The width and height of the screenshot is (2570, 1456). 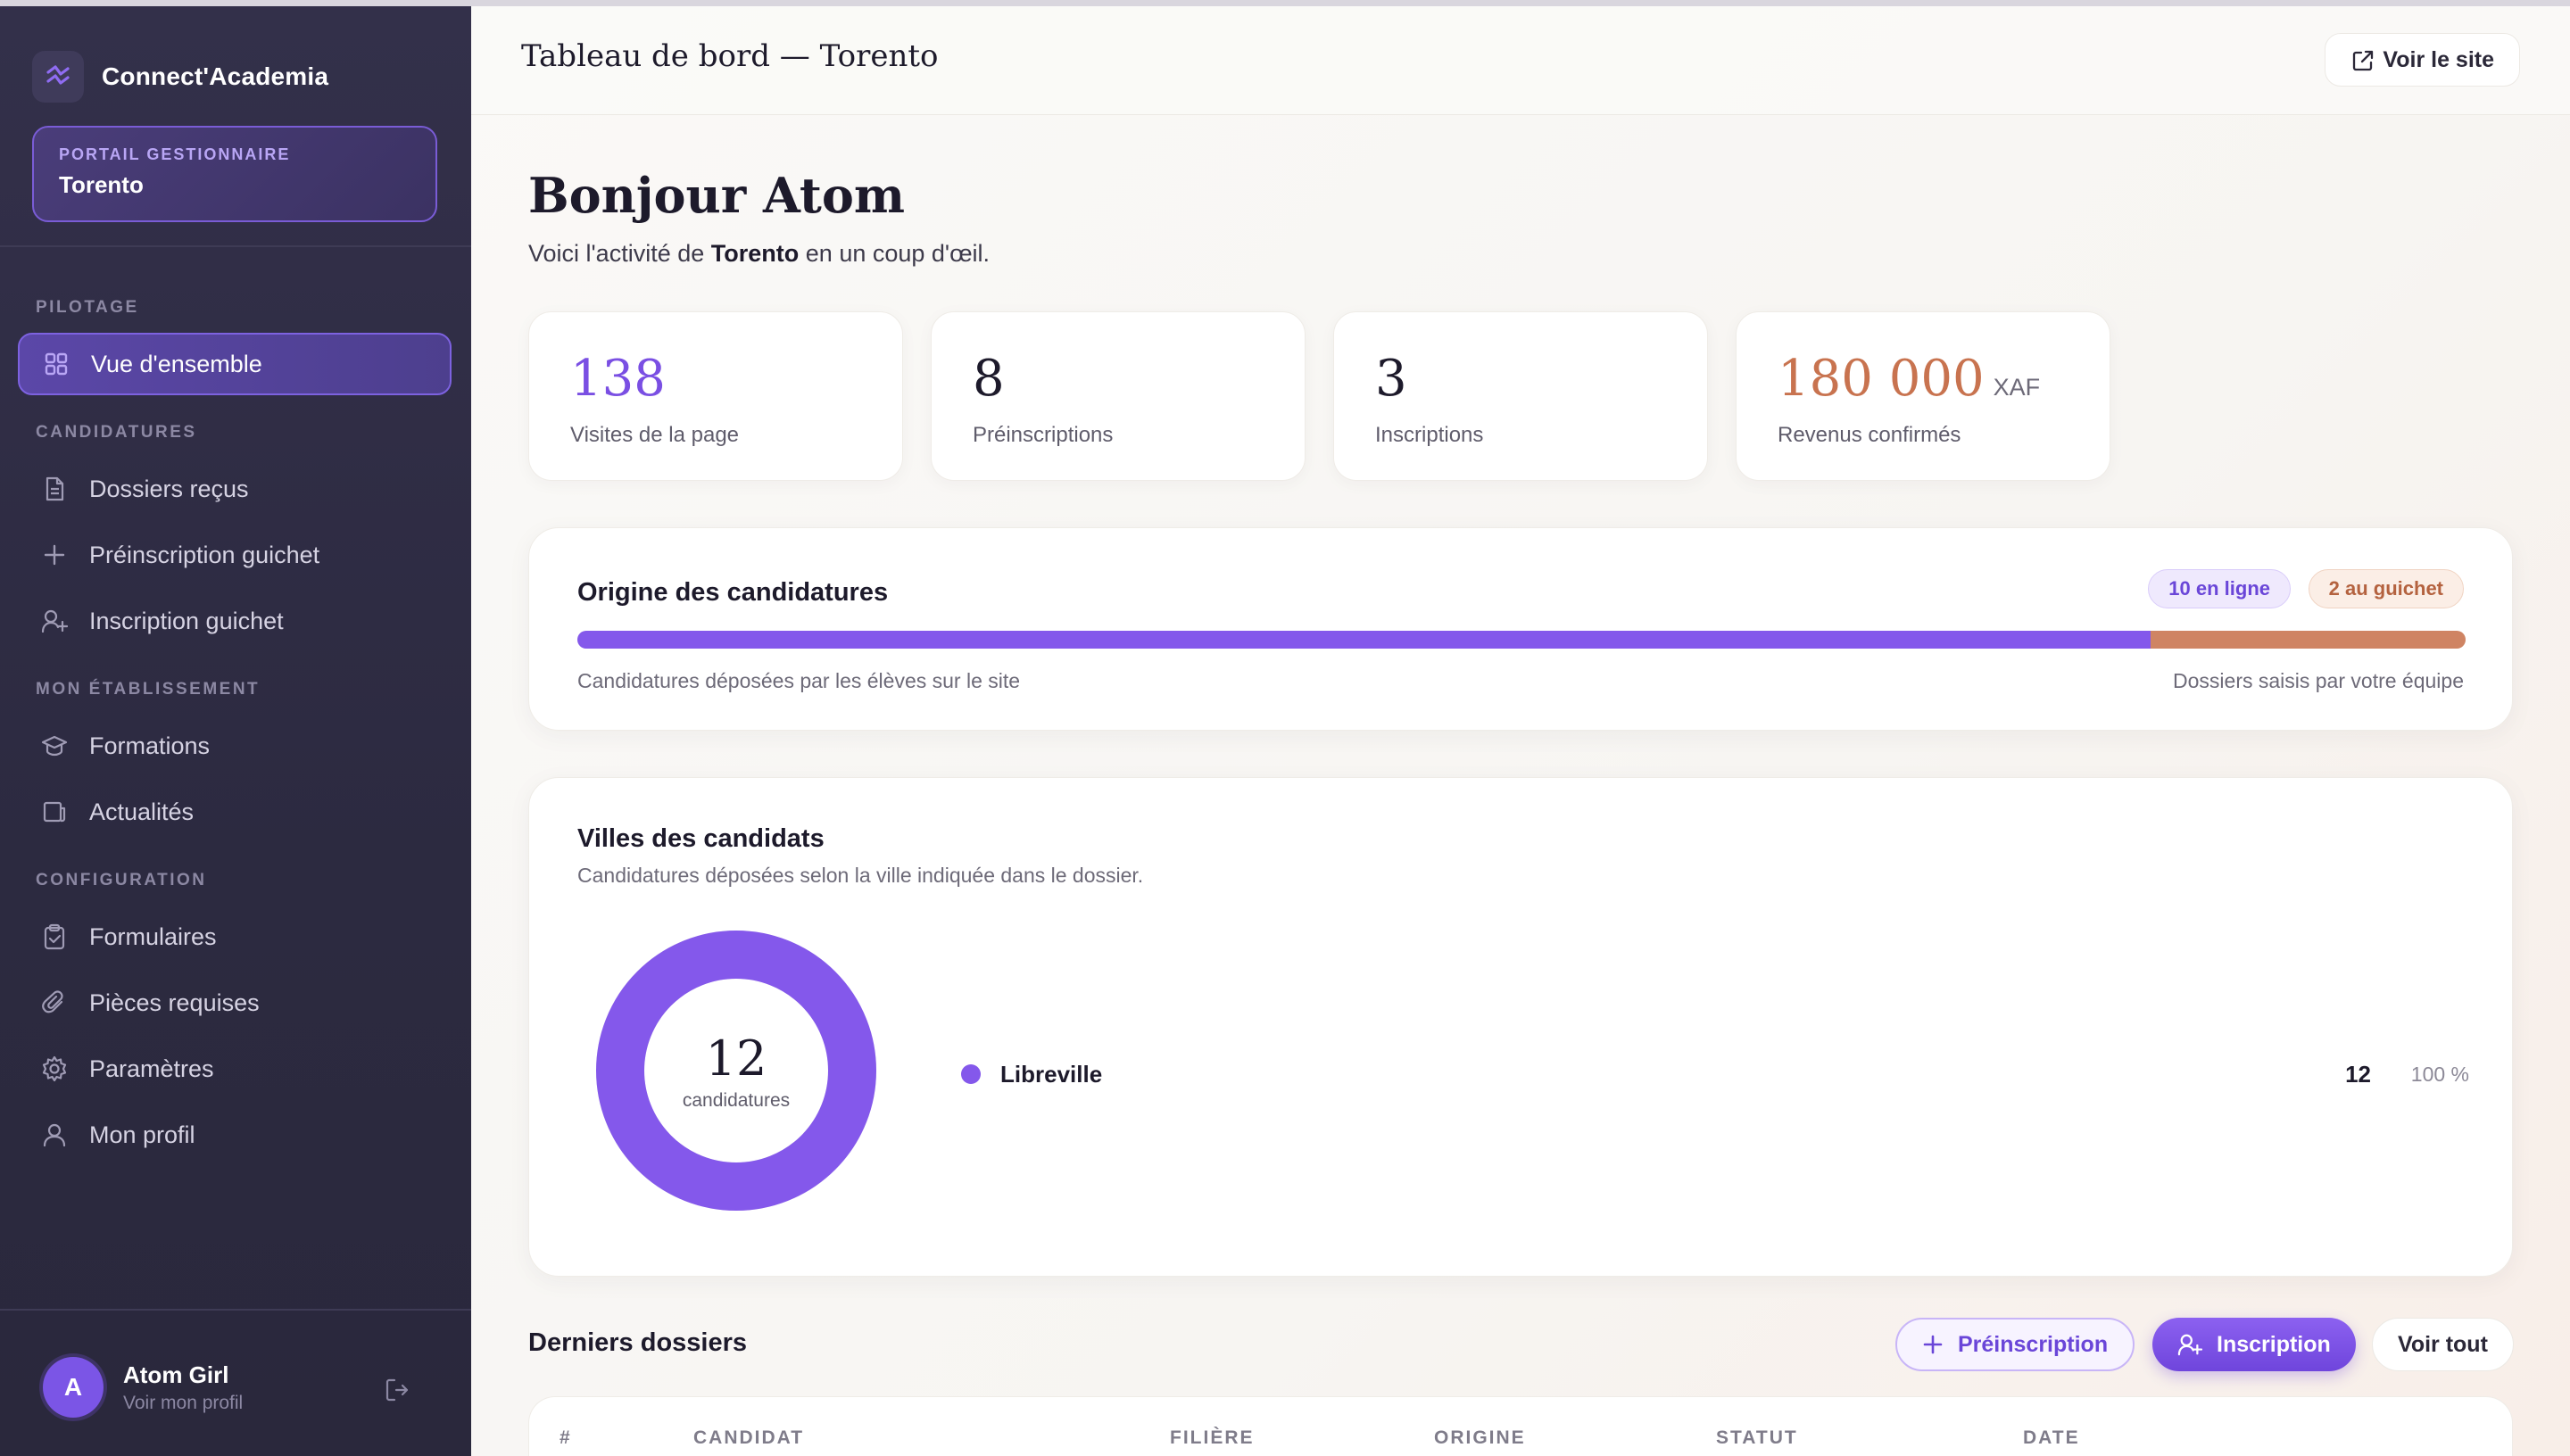 I want to click on desk-caption: Dossiers saisis par votre équipe, so click(x=2319, y=680).